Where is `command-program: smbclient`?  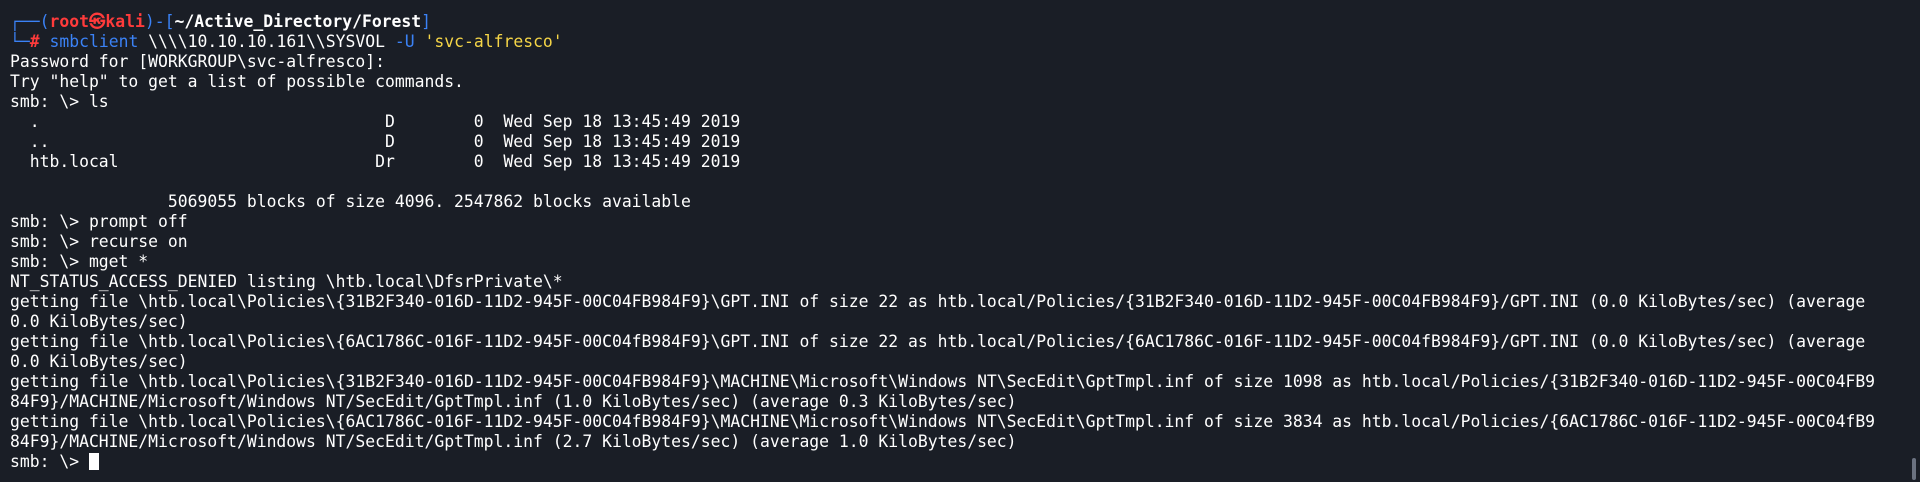 command-program: smbclient is located at coordinates (94, 41).